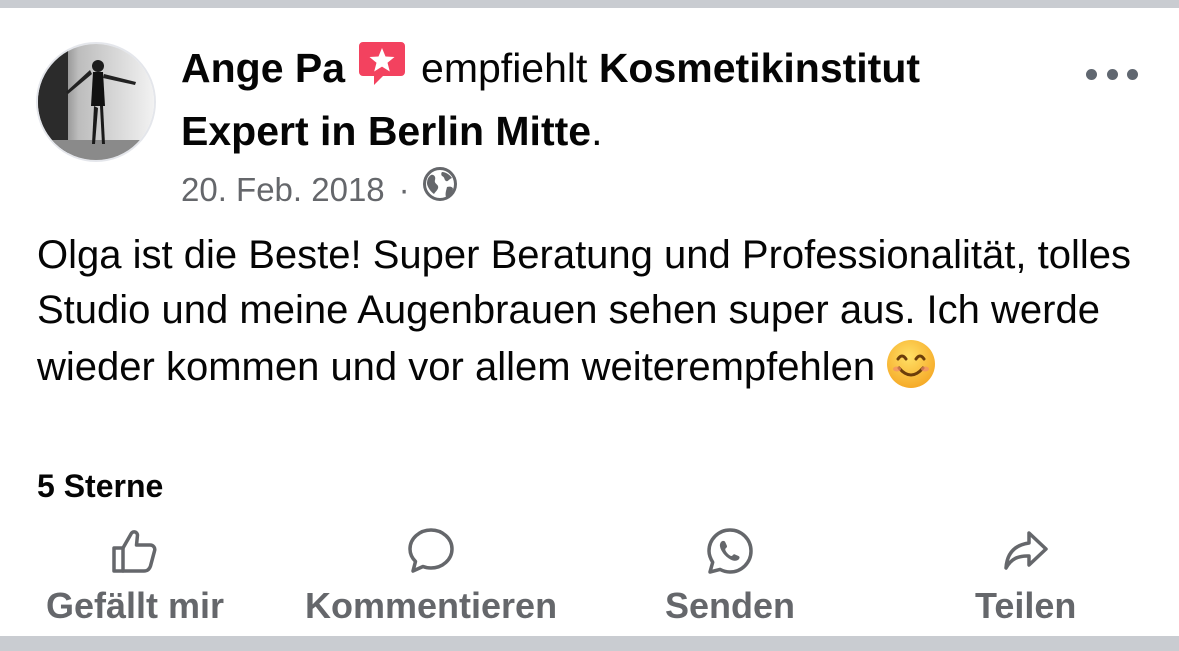 The image size is (1179, 651). Describe the element at coordinates (730, 605) in the screenshot. I see `send-label: Senden` at that location.